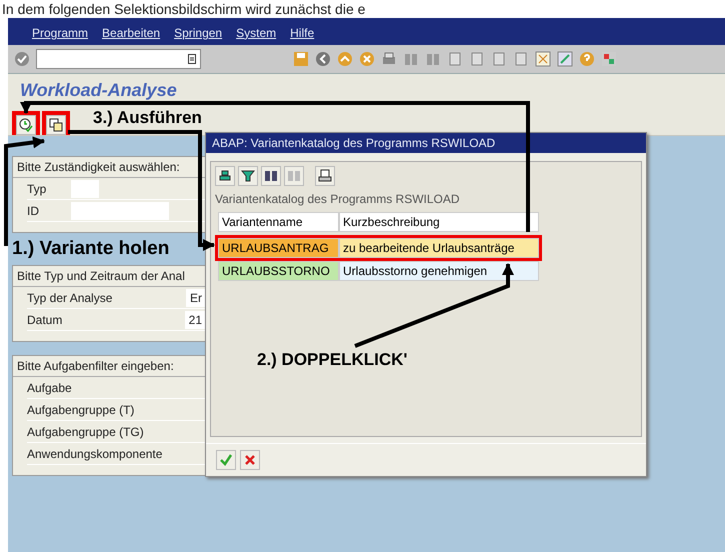 Image resolution: width=725 pixels, height=552 pixels. I want to click on clock-check-icon, so click(26, 125).